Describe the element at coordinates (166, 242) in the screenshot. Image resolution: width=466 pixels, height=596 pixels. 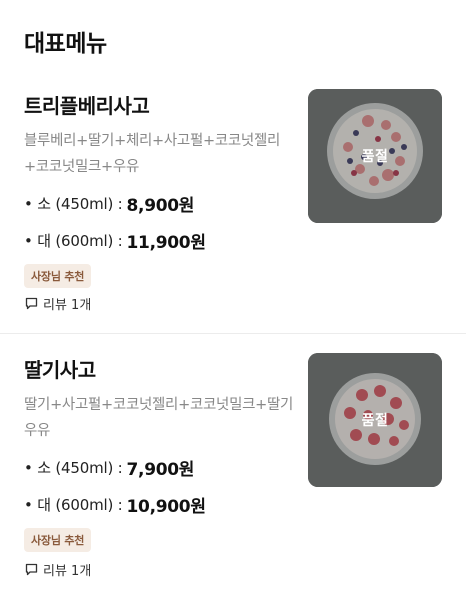
I see `price-value: 11,900원` at that location.